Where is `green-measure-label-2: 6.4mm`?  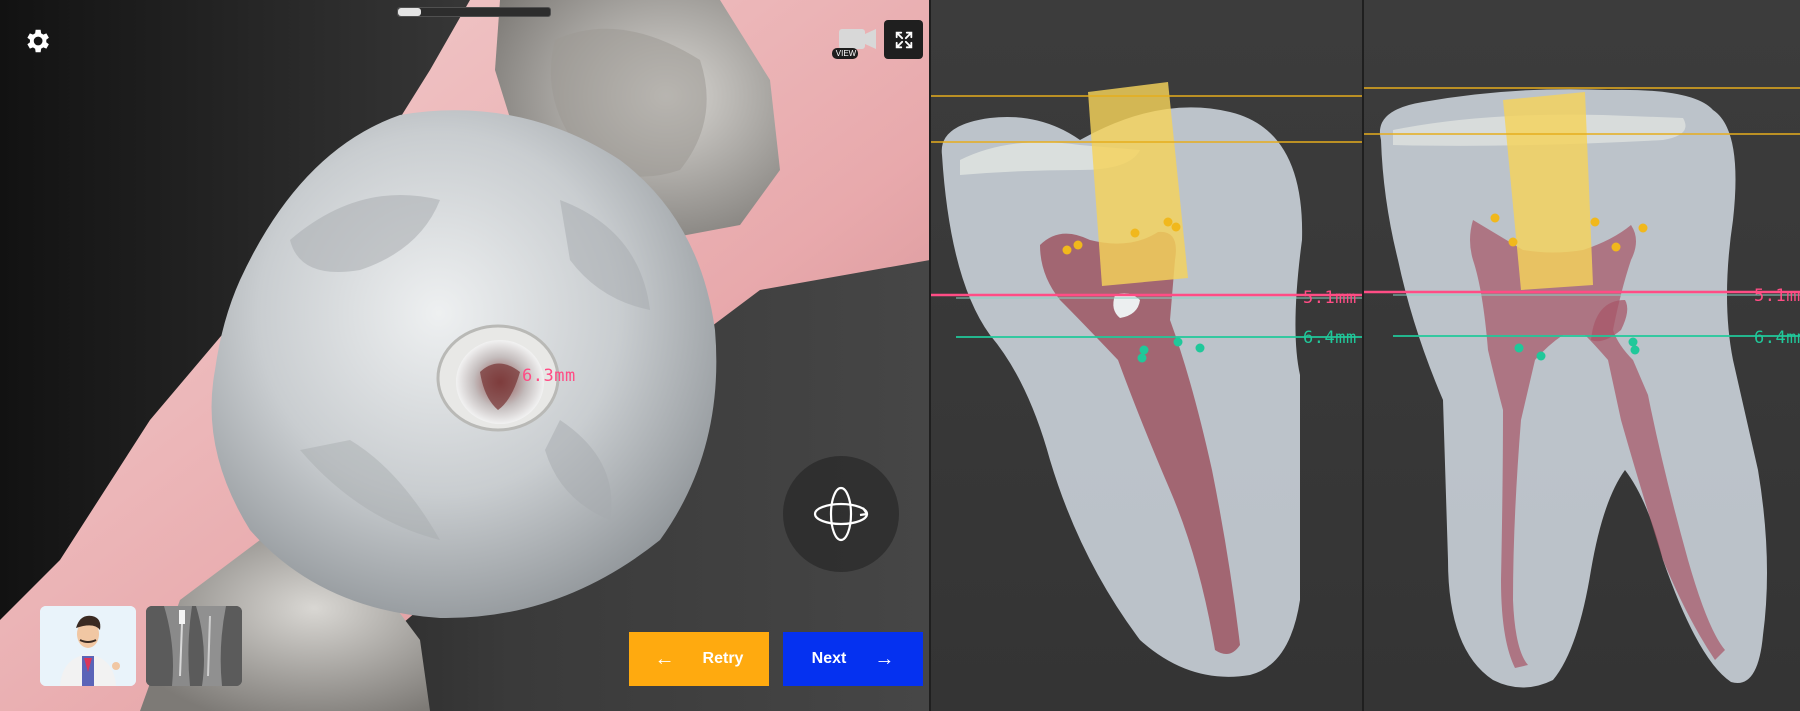
green-measure-label-2: 6.4mm is located at coordinates (1777, 338).